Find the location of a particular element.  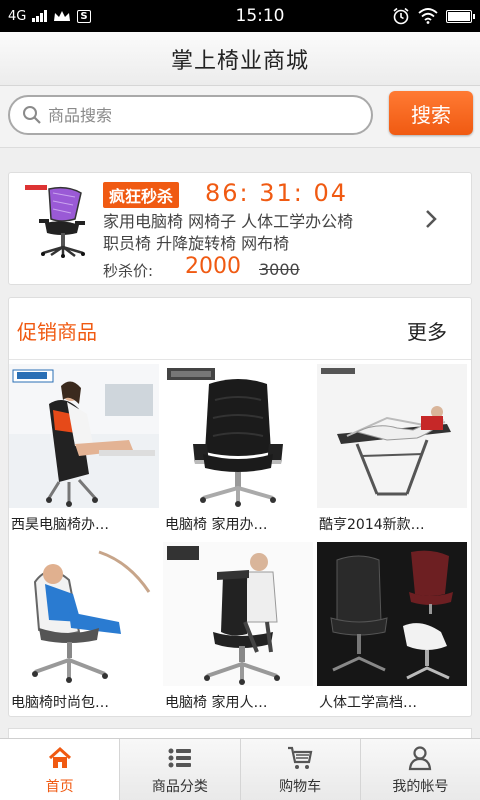

search-icon is located at coordinates (32, 115).